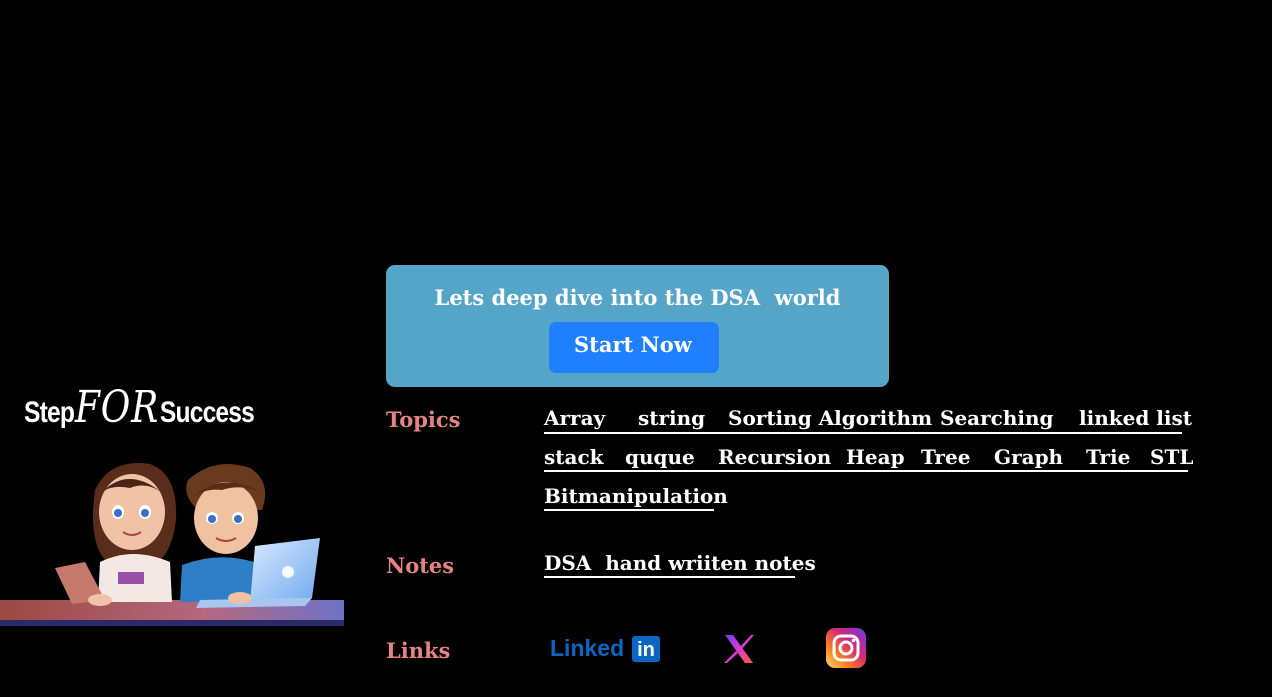  Describe the element at coordinates (172, 544) in the screenshot. I see `kids-laptop-illustration` at that location.